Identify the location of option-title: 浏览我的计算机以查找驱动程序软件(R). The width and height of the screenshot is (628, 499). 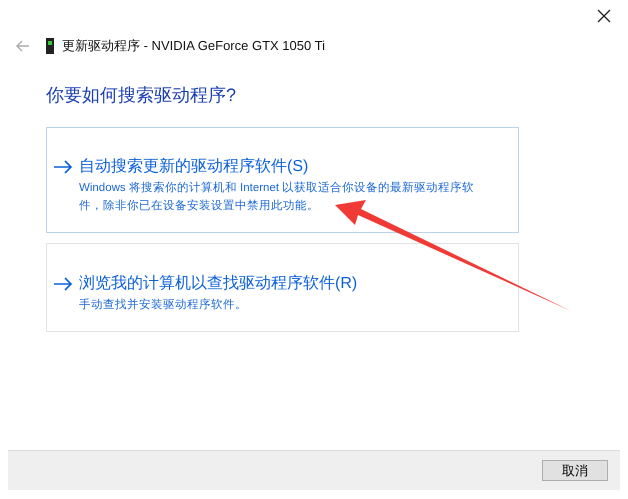
(218, 284).